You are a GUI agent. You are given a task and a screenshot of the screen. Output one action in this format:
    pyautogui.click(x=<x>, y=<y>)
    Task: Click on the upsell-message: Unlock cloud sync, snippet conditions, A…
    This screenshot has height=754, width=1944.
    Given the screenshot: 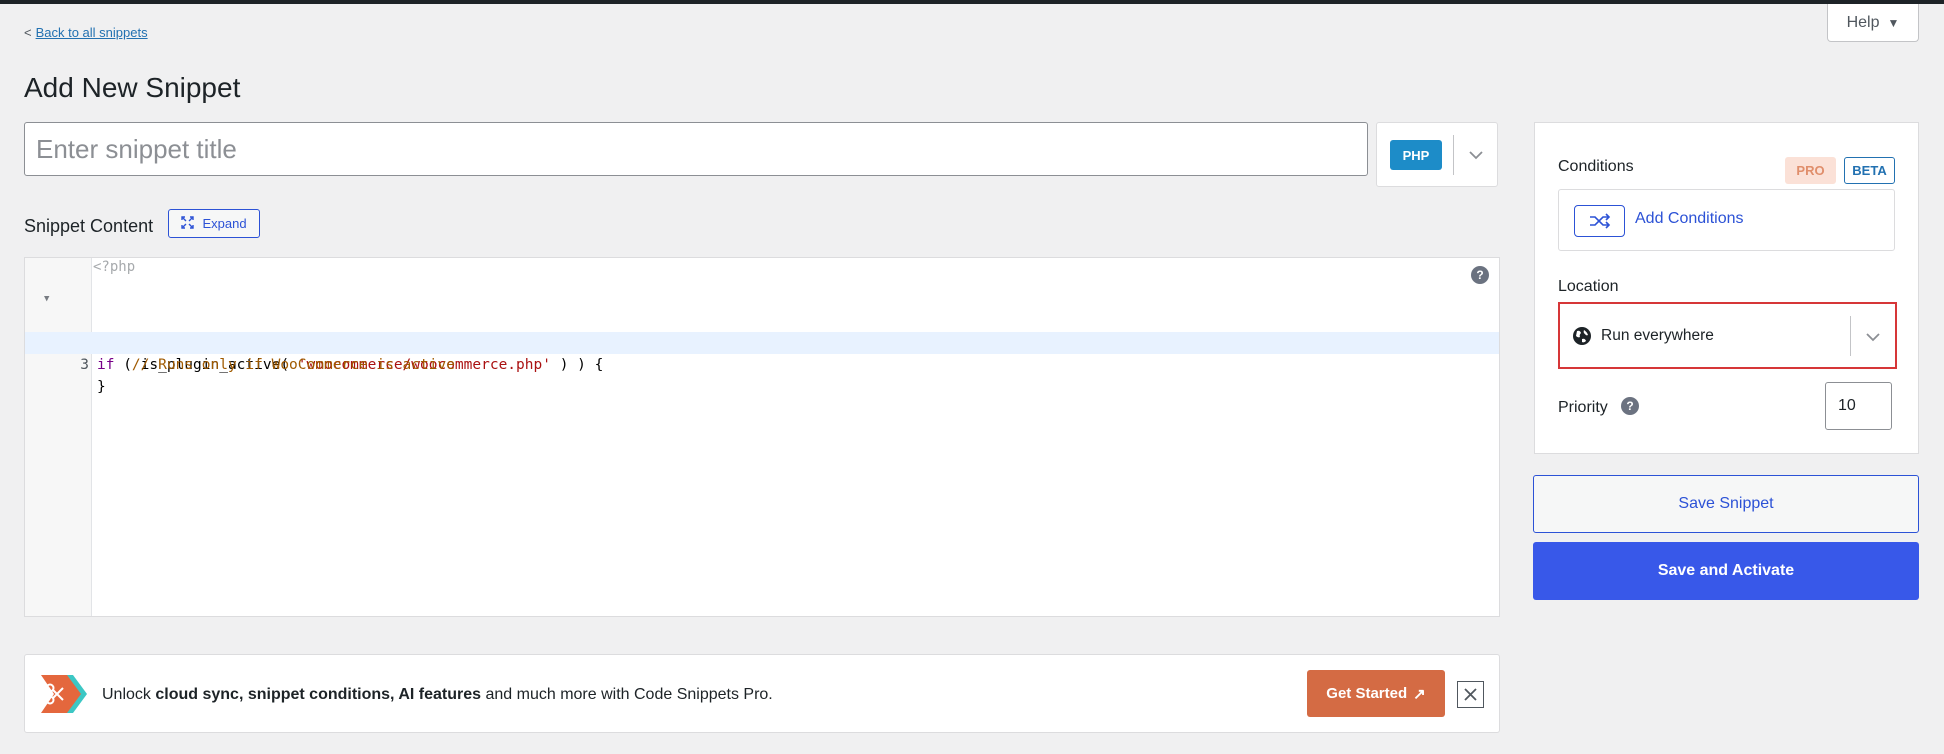 What is the action you would take?
    pyautogui.click(x=437, y=695)
    